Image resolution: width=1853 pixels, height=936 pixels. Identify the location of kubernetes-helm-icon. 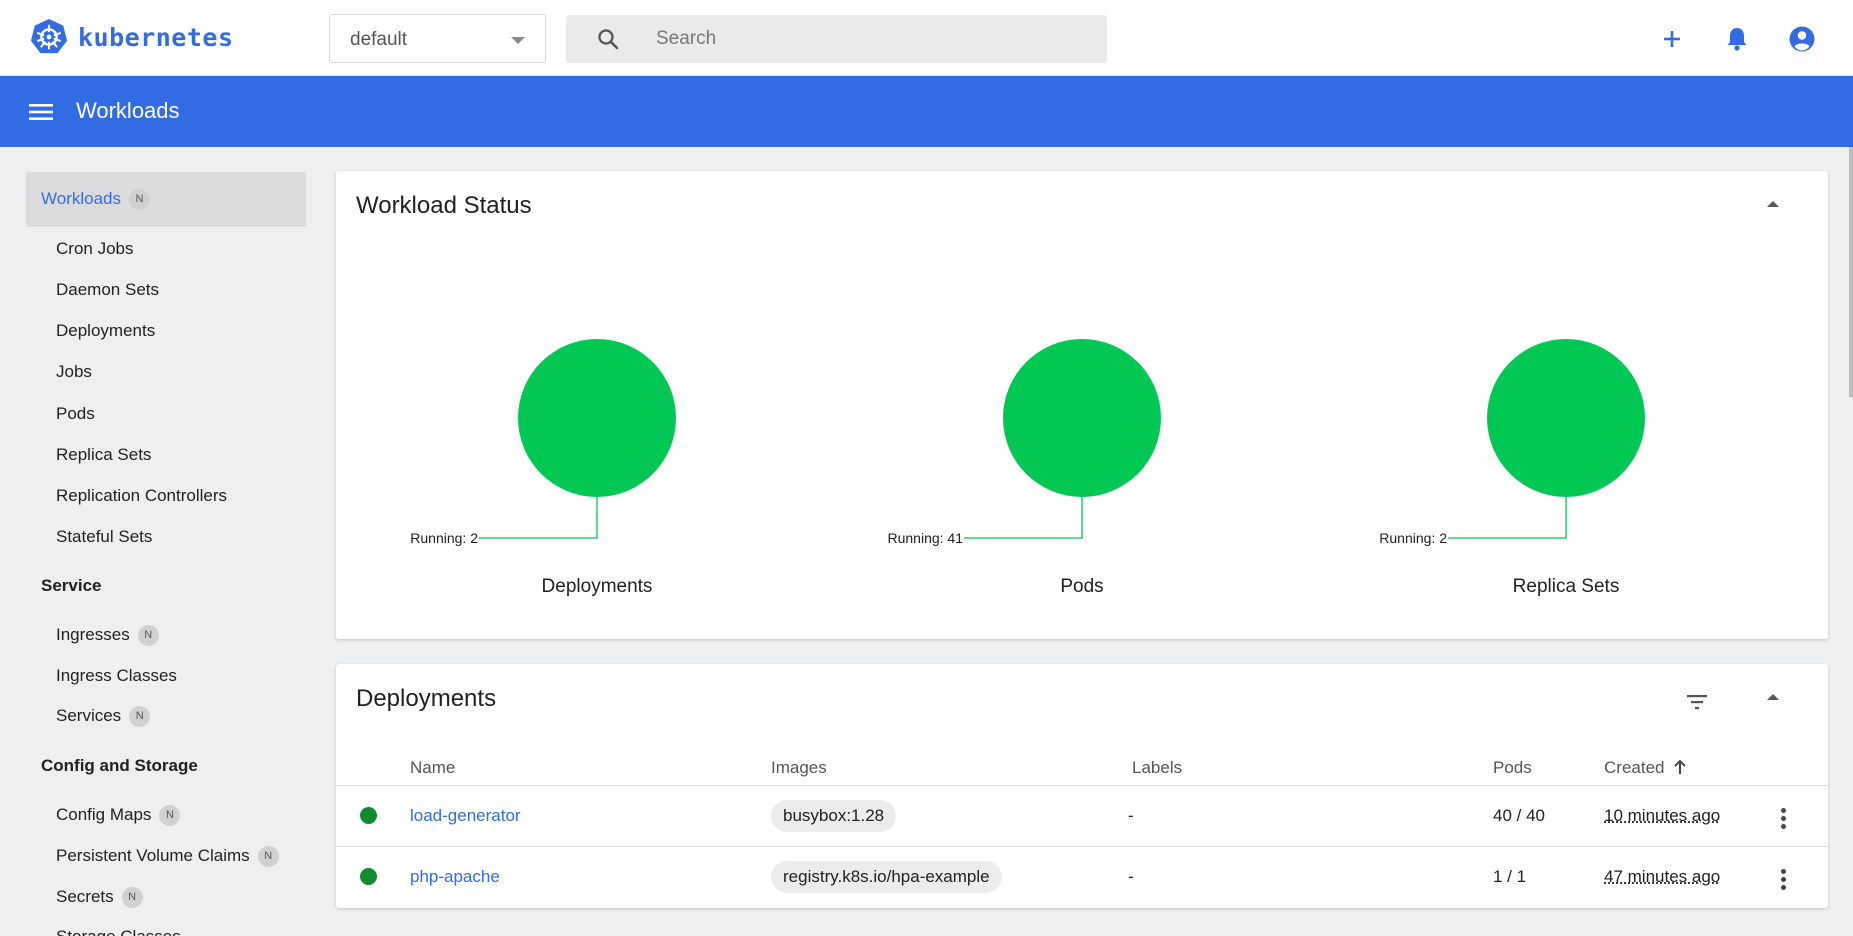
(49, 36).